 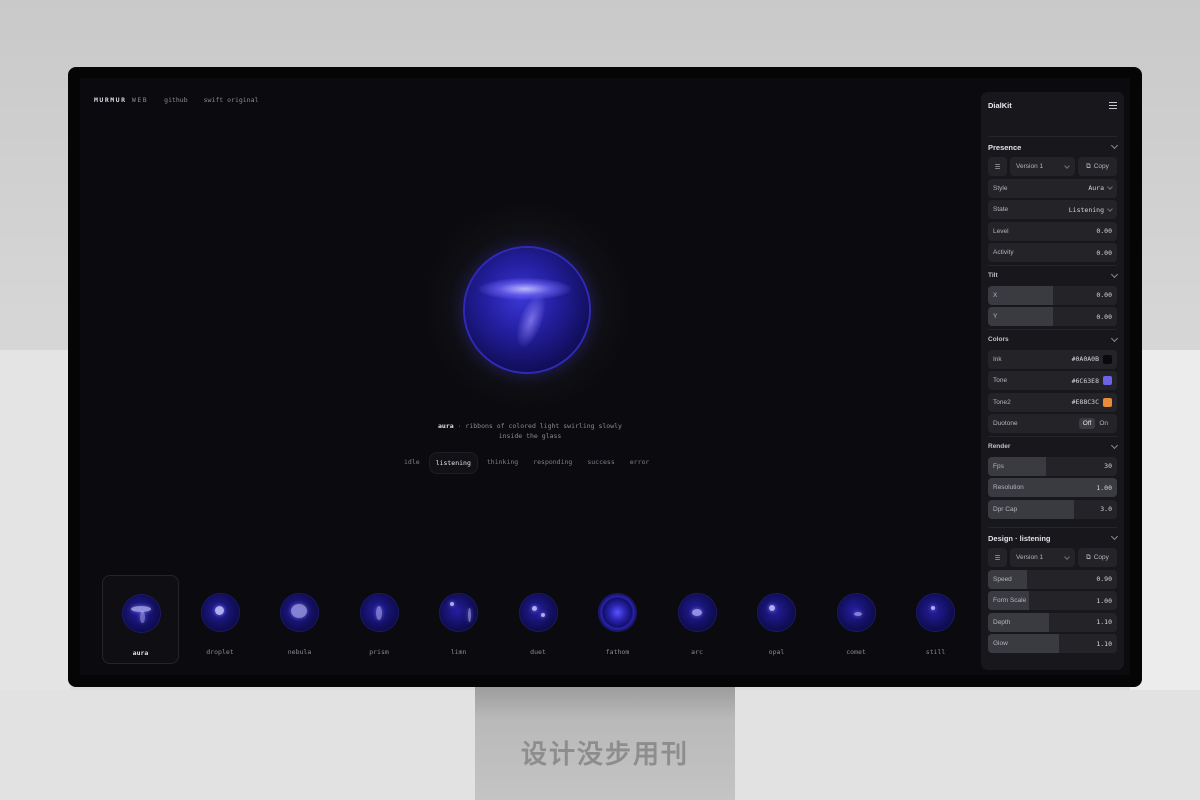 I want to click on section-tilt: Tilt X 0.00 Y 0.00, so click(x=1052, y=295).